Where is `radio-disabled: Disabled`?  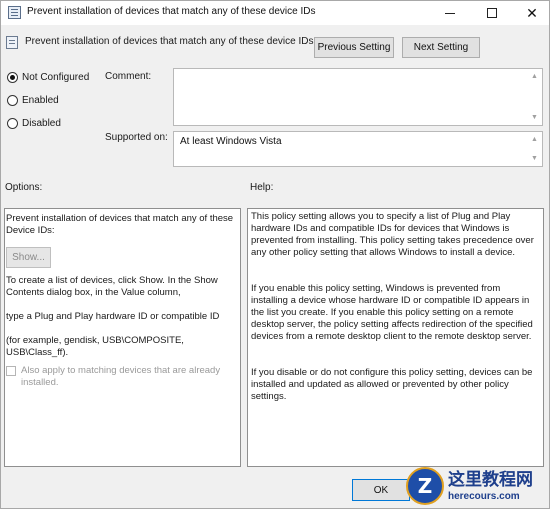 radio-disabled: Disabled is located at coordinates (34, 123).